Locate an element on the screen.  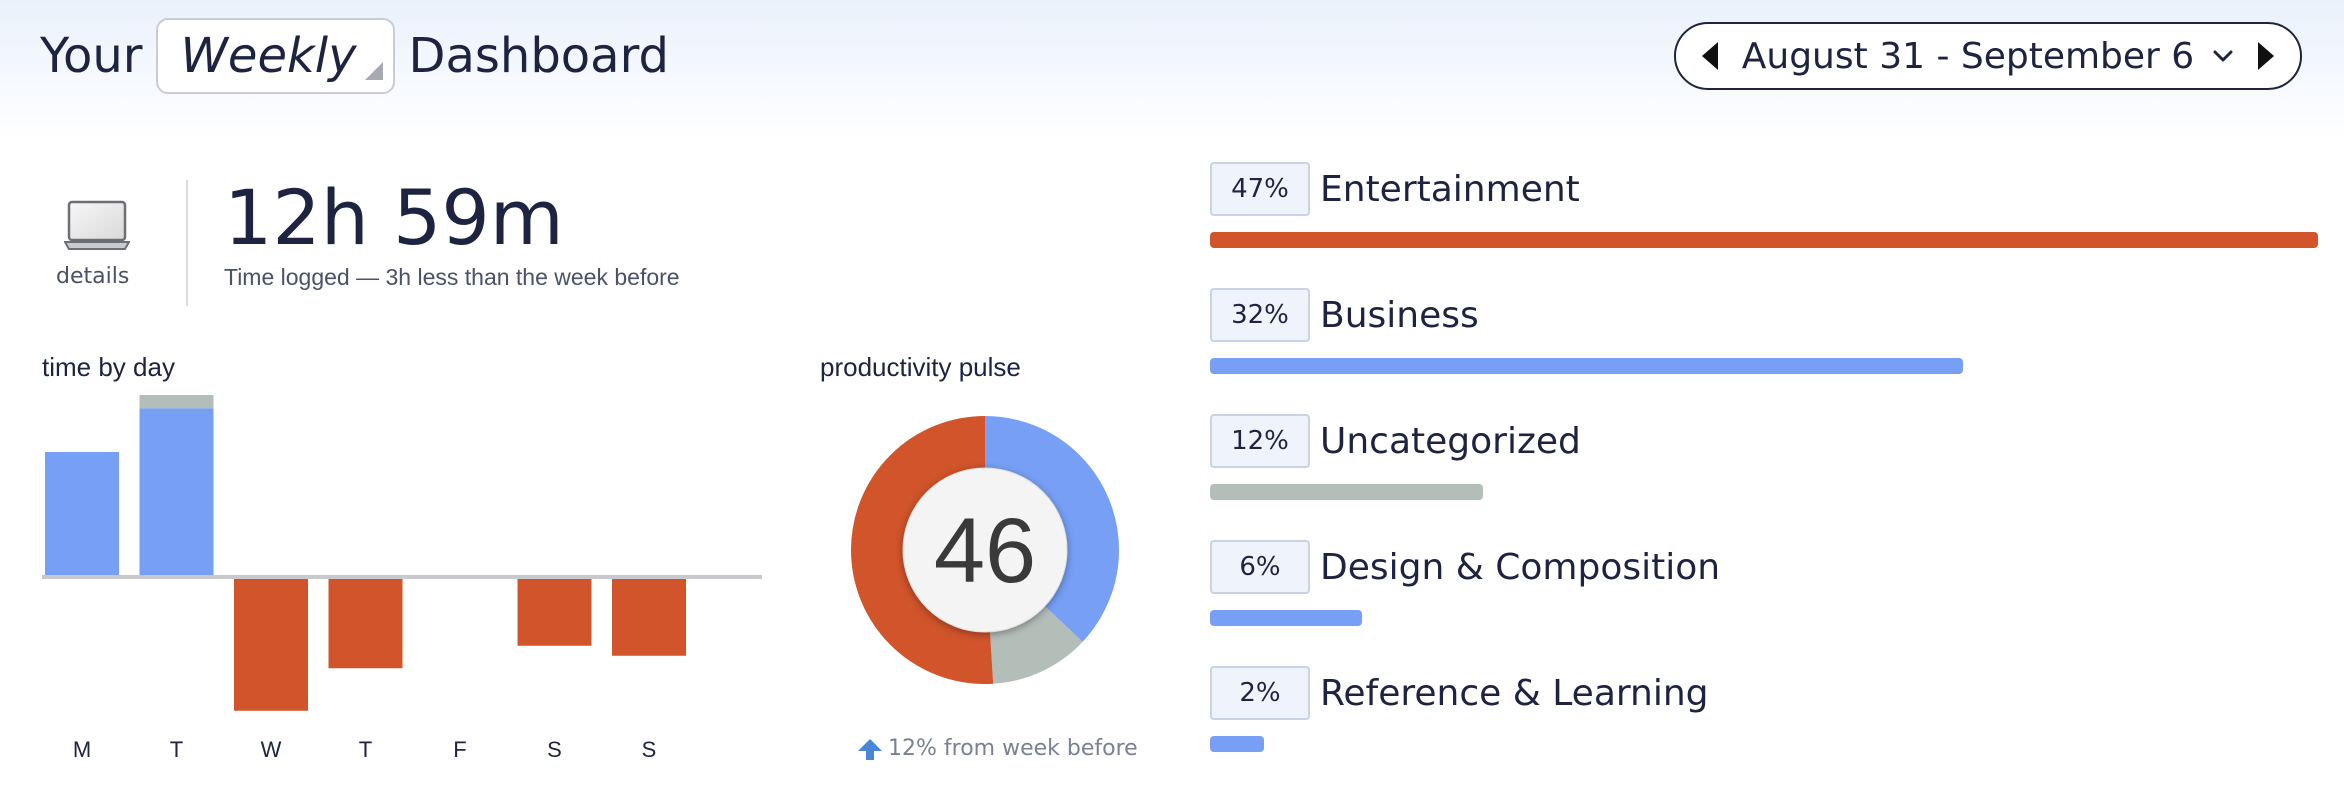
category-percent-badge: 47% is located at coordinates (1260, 189).